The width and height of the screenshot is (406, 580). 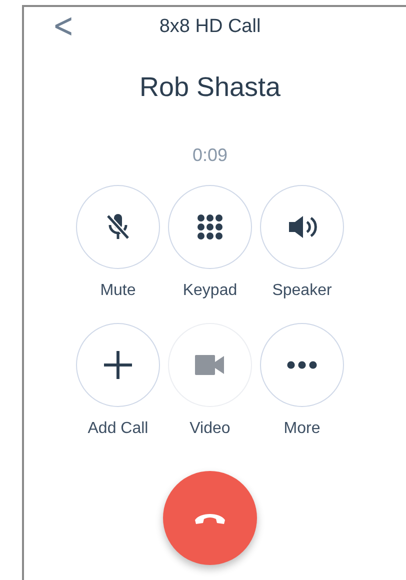 I want to click on call-duration: 0:09, so click(x=210, y=155).